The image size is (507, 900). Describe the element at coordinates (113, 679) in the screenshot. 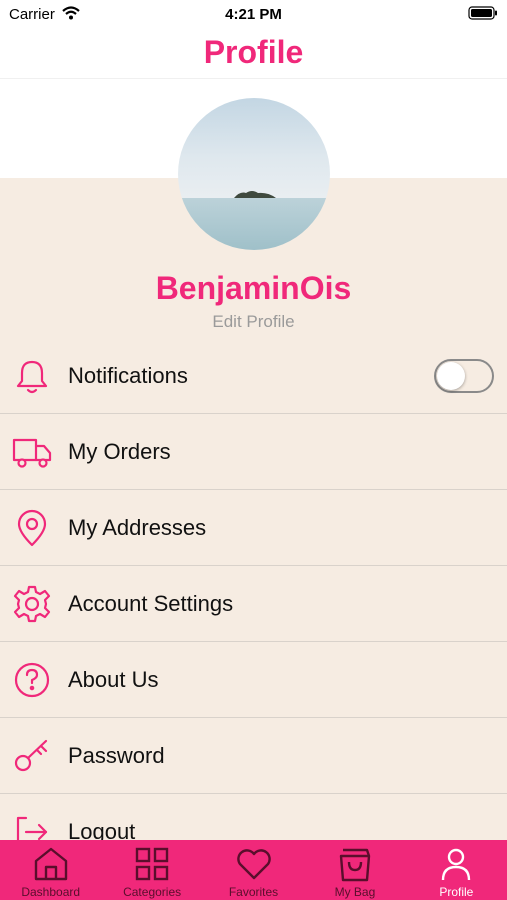

I see `menu-label-about-us: About Us` at that location.